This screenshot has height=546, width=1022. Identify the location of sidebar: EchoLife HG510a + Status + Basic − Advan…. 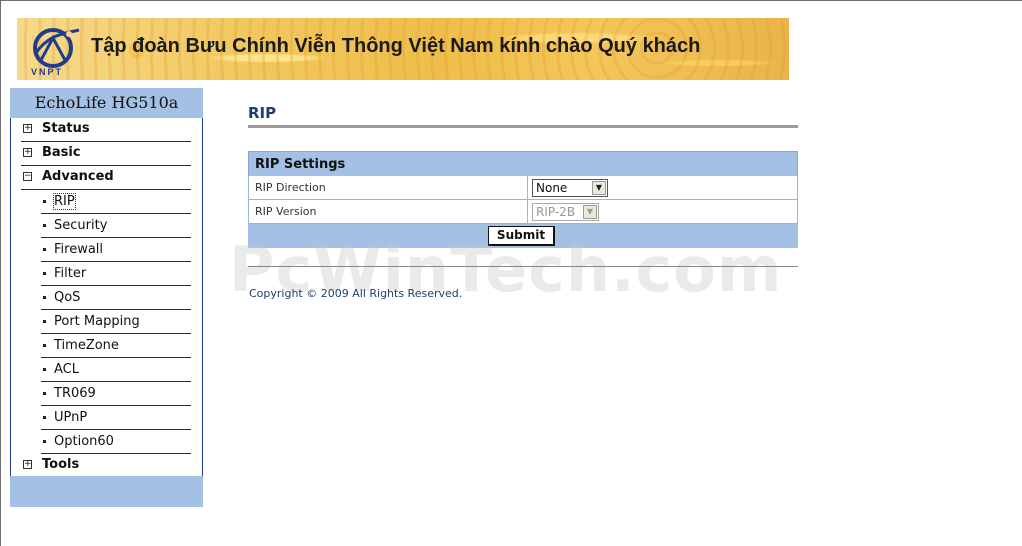
(106, 297).